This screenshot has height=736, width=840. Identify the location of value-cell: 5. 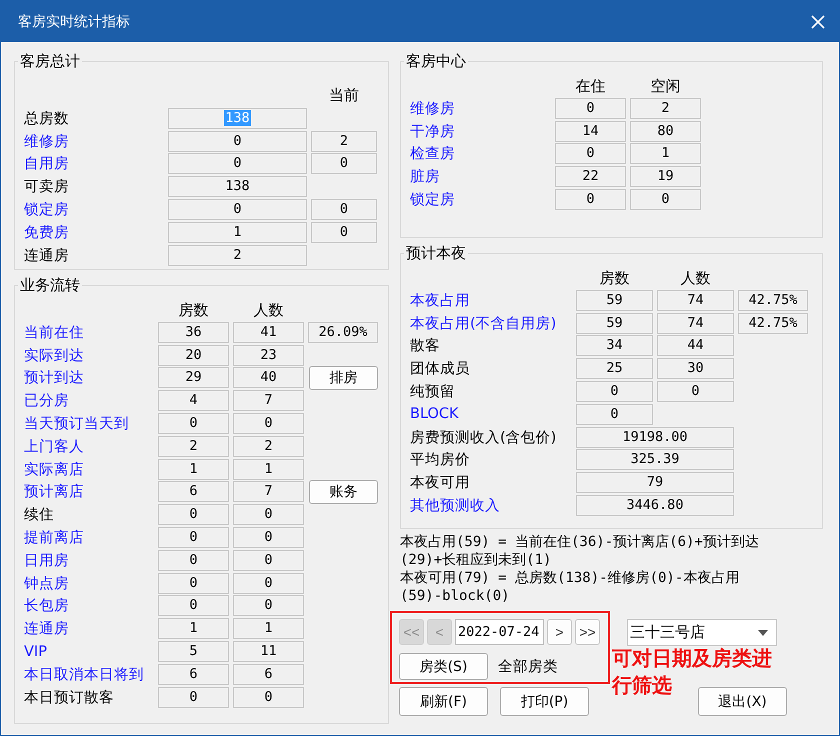
(193, 651).